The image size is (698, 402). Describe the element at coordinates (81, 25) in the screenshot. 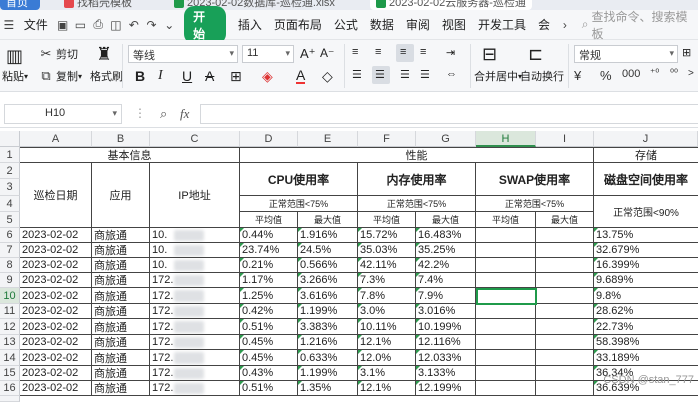

I see `folder-icon: ▭` at that location.